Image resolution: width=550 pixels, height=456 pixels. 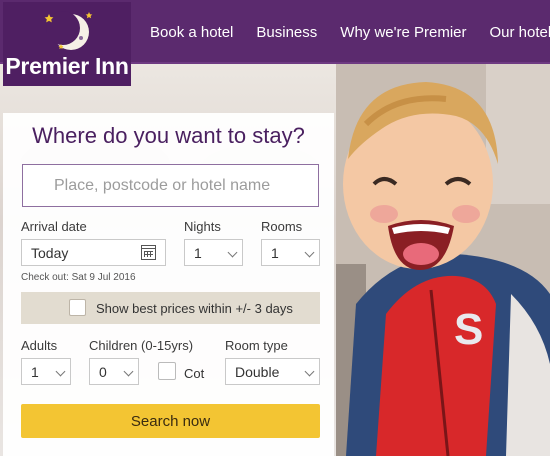 What do you see at coordinates (257, 371) in the screenshot?
I see `room-type-value: Double` at bounding box center [257, 371].